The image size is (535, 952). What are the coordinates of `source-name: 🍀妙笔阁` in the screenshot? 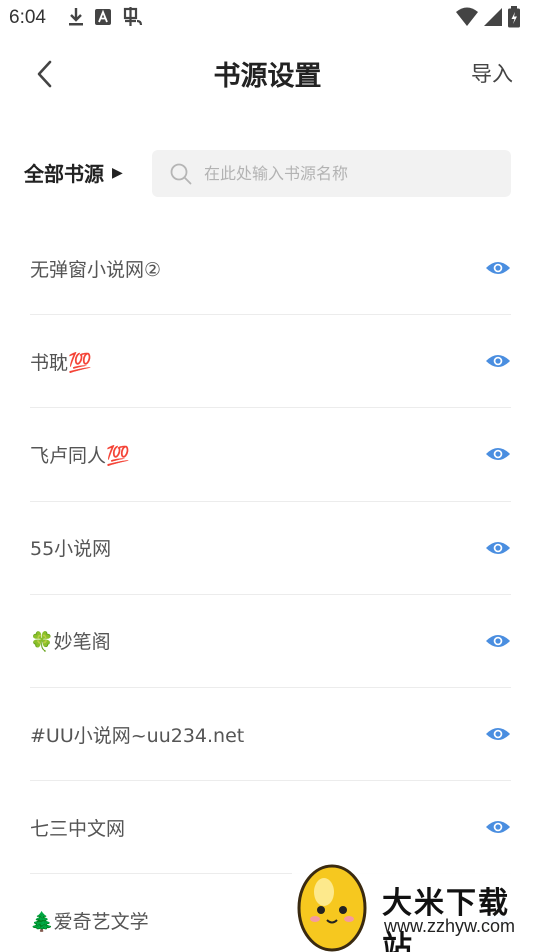 It's located at (70, 642).